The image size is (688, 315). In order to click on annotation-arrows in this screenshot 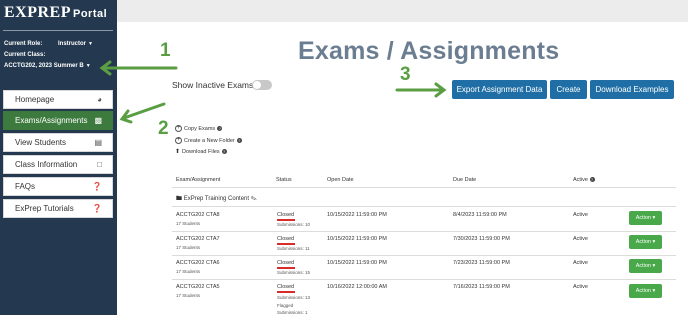, I will do `click(273, 92)`.